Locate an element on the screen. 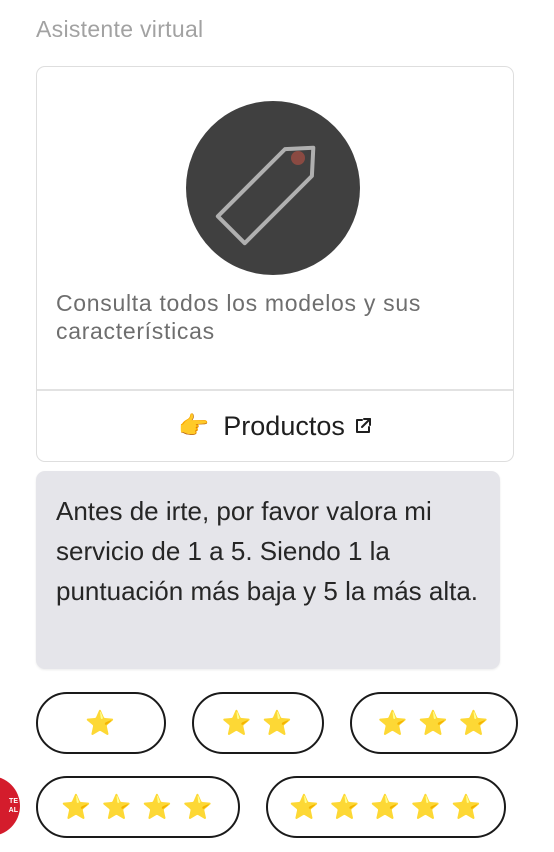  avatar-text: TE AL is located at coordinates (13, 806).